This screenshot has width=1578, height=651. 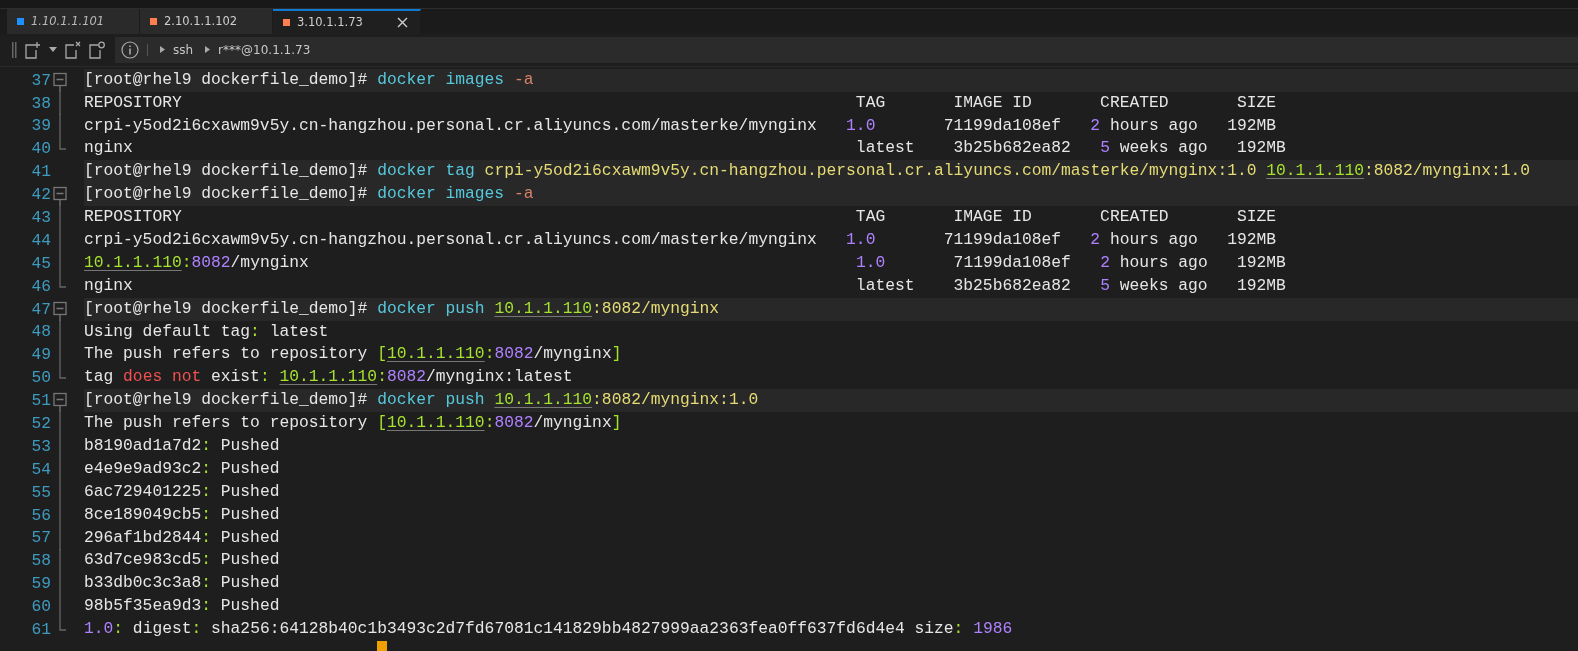 I want to click on tab-label: 3.10.1.1.73, so click(x=330, y=22).